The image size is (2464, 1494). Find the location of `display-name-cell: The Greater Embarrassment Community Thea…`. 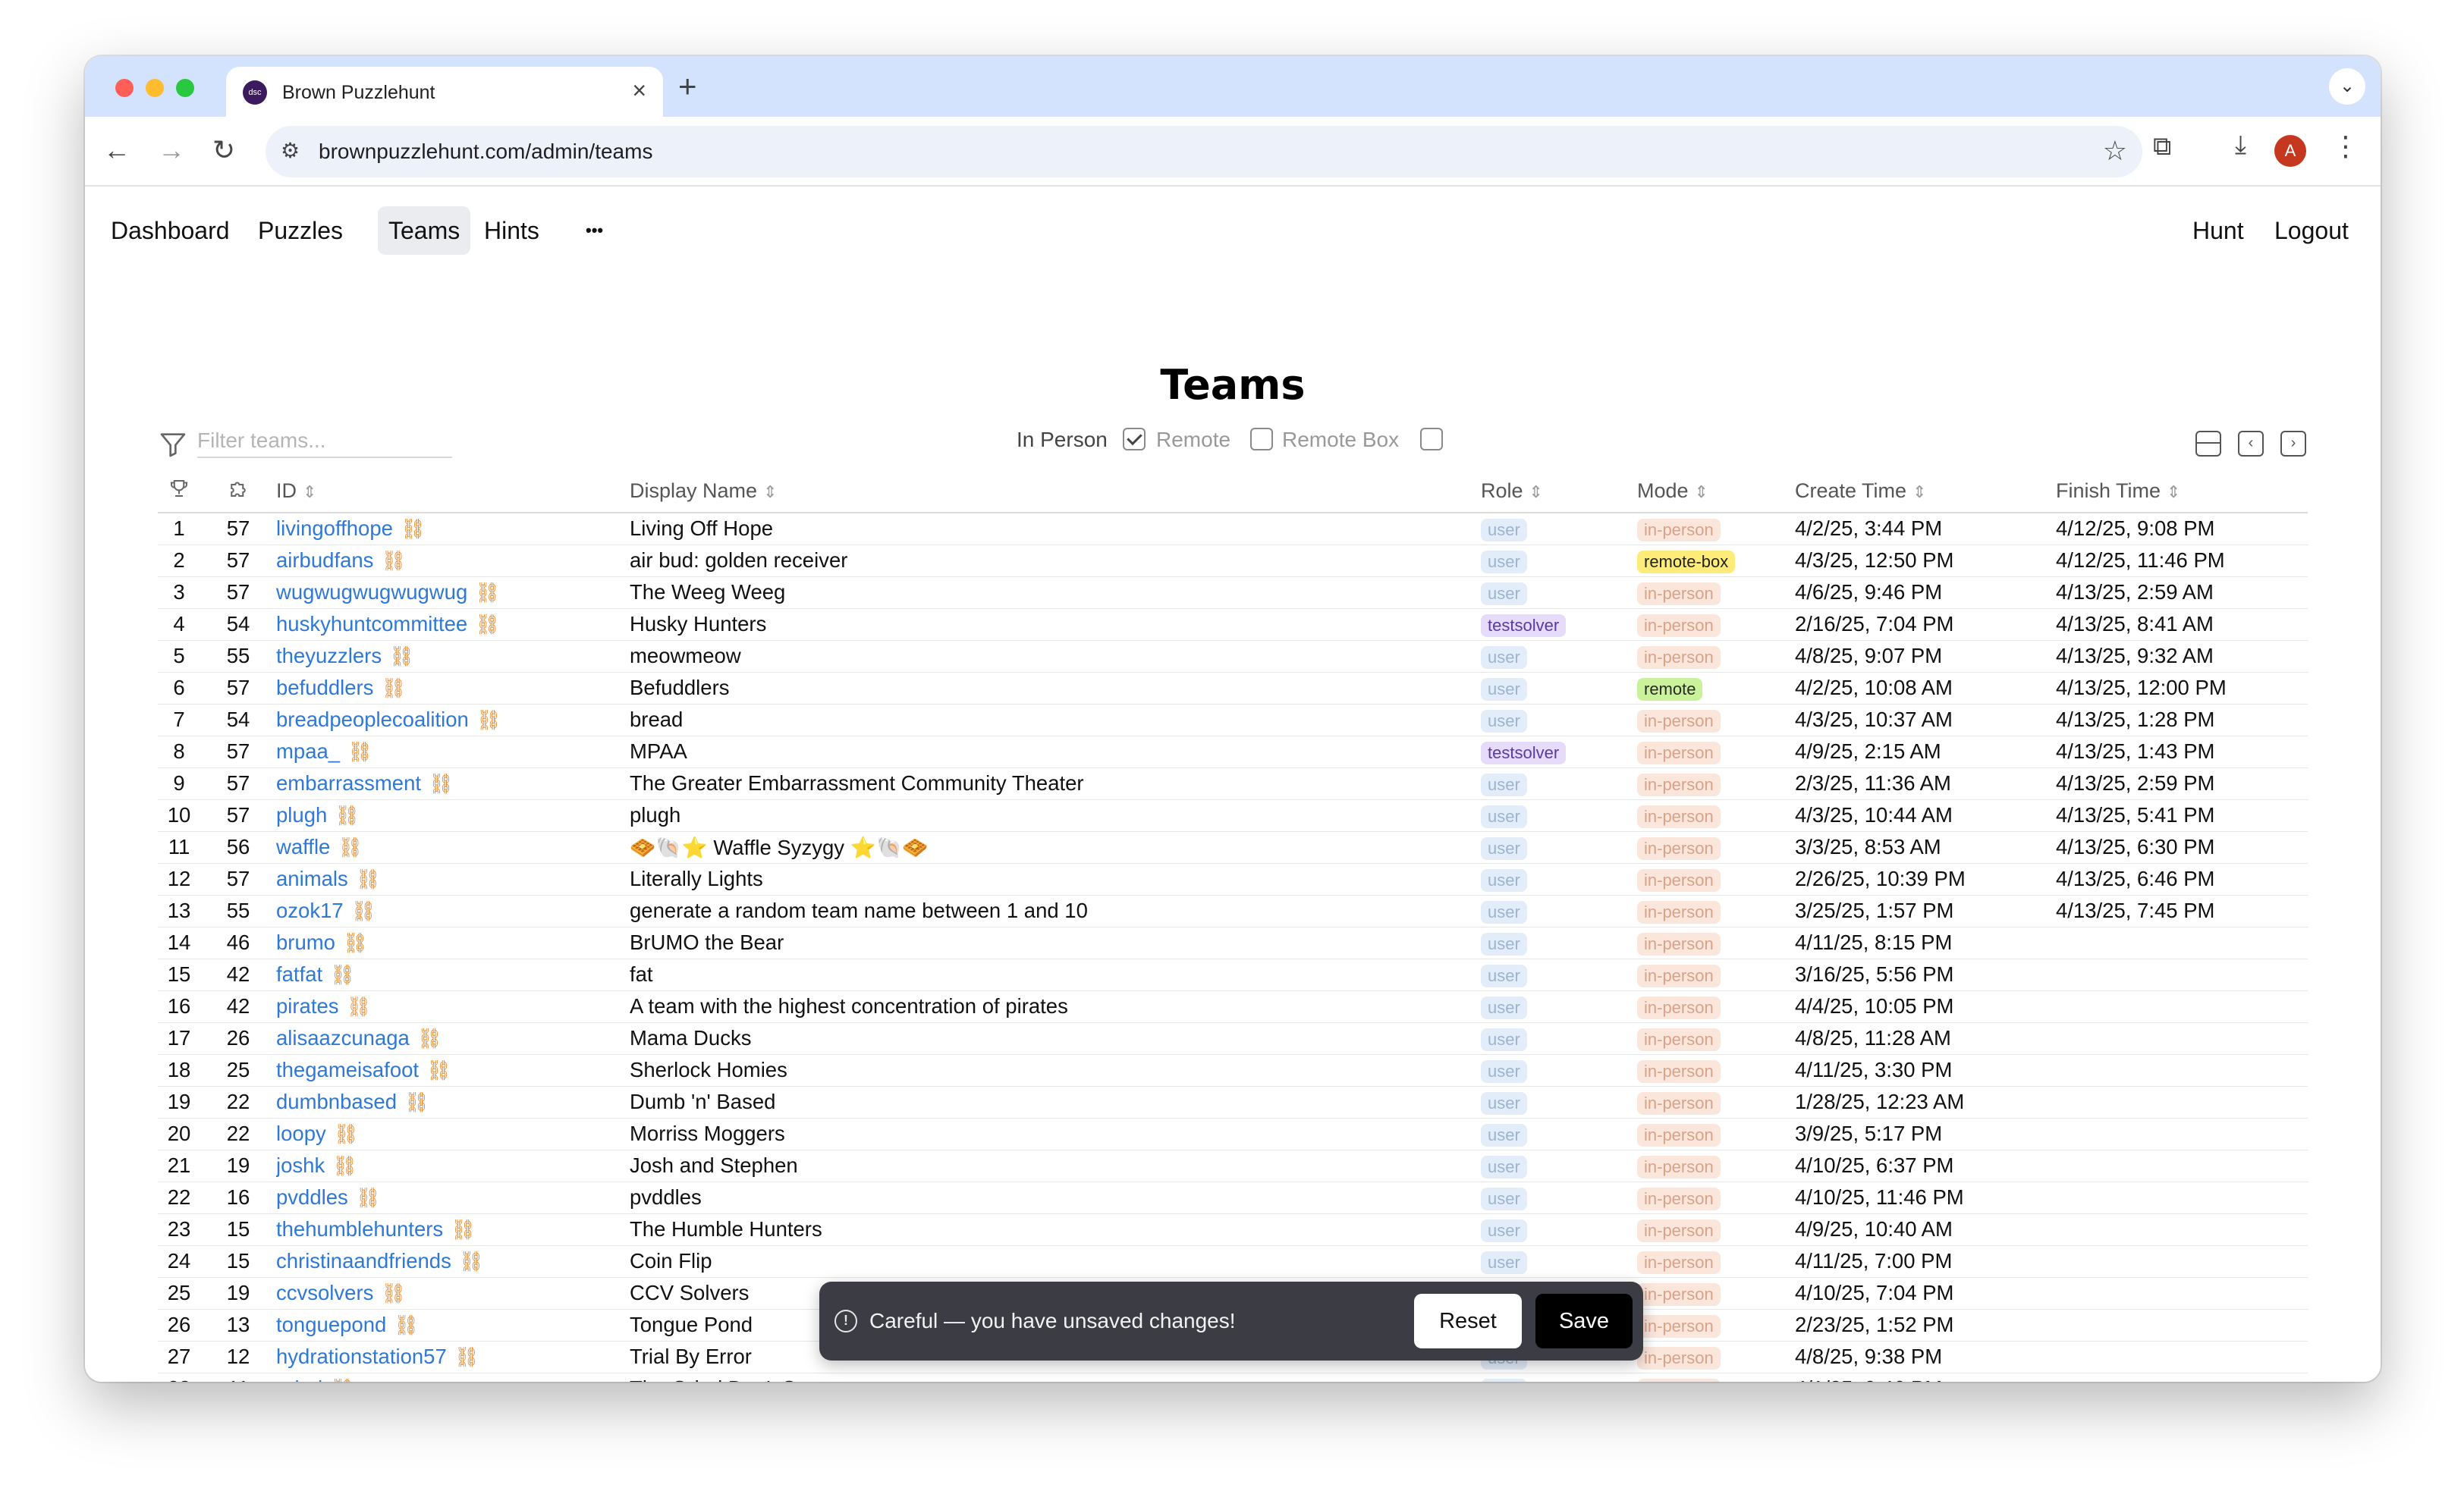

display-name-cell: The Greater Embarrassment Community Thea… is located at coordinates (1055, 783).